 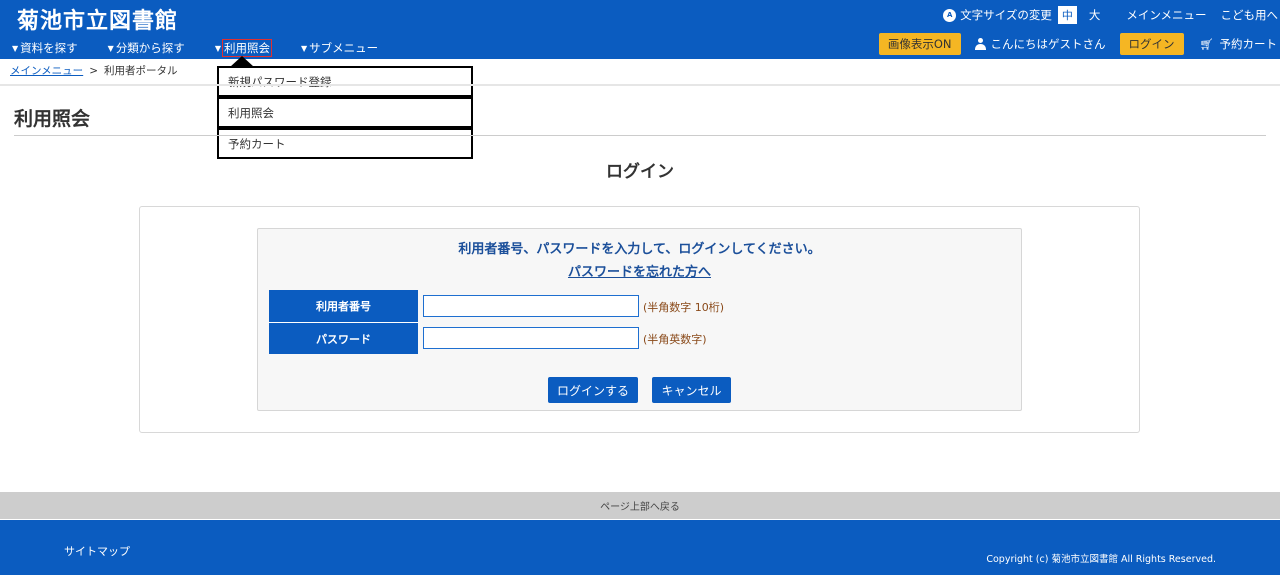 I want to click on nav-item-classification: ▼ 分類から探す, so click(x=146, y=48).